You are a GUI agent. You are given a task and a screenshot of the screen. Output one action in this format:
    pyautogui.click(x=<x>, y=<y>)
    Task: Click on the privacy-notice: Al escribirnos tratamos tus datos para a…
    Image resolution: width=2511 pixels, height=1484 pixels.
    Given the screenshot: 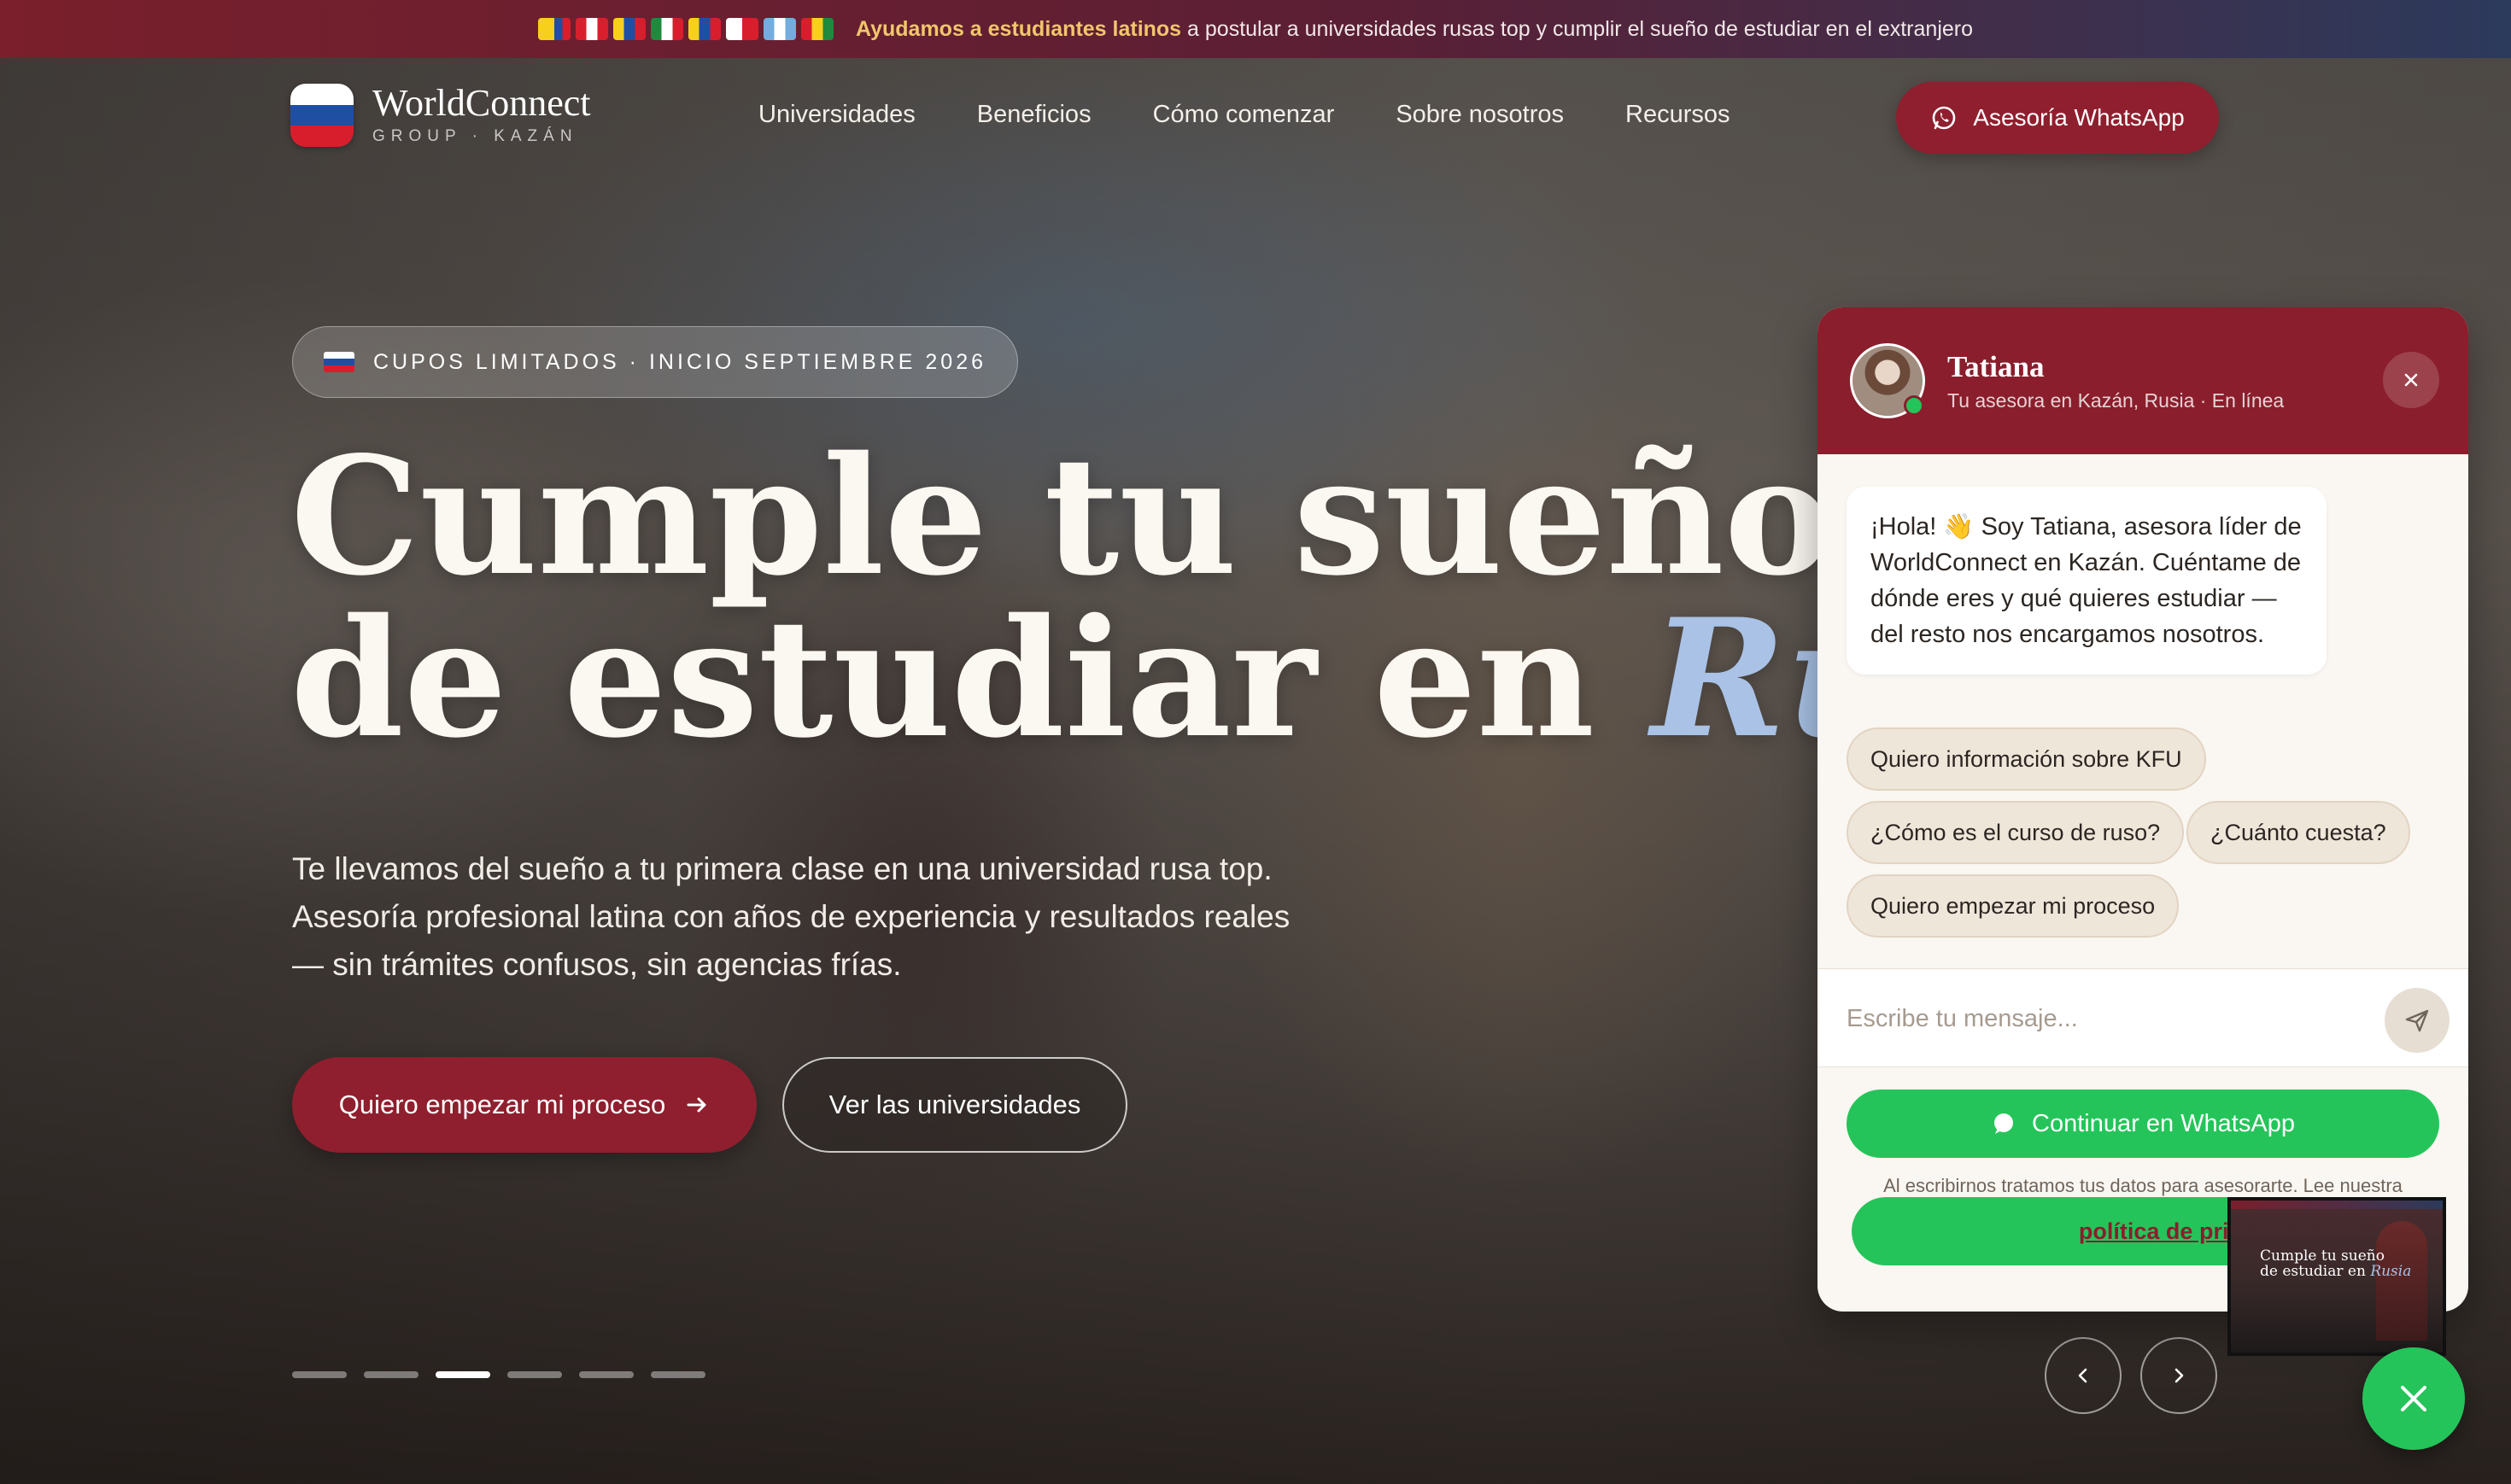 What is the action you would take?
    pyautogui.click(x=2143, y=1186)
    